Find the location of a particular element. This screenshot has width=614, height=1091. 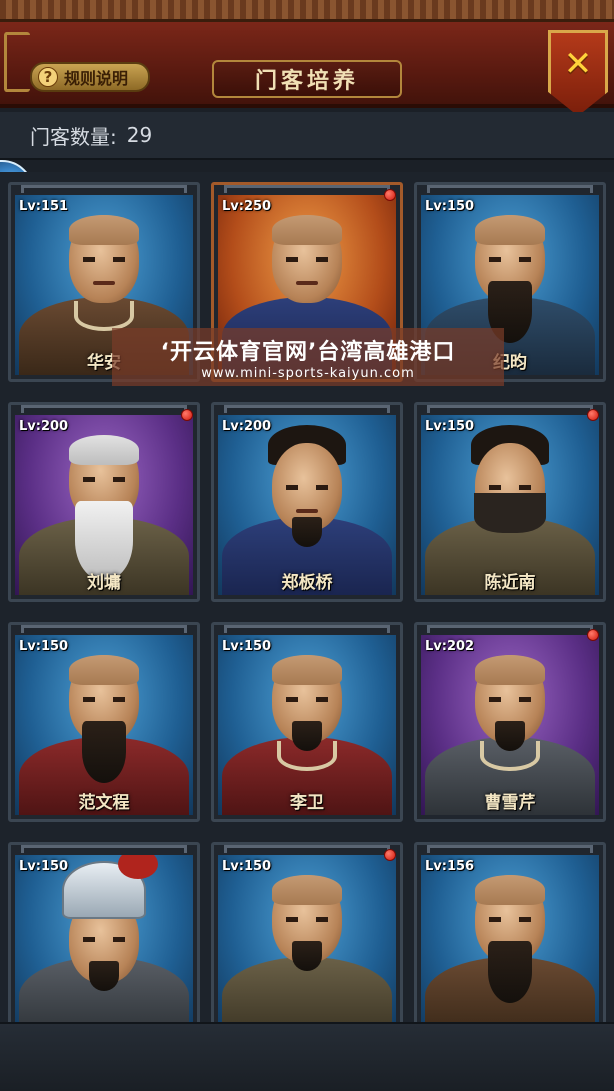

retainer-count-value: 29 is located at coordinates (139, 135).